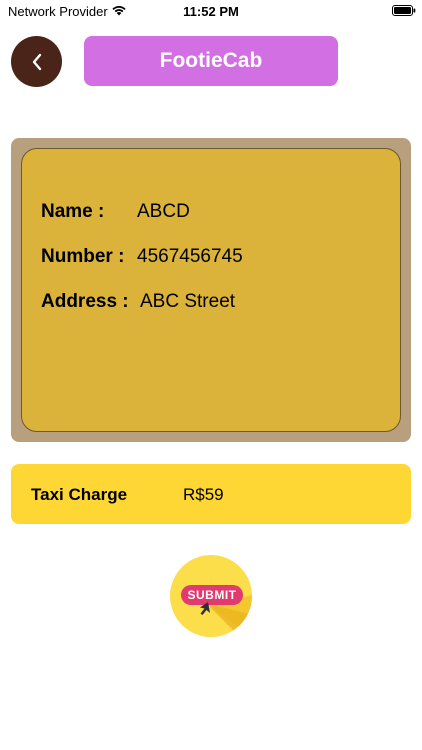 This screenshot has width=422, height=750. What do you see at coordinates (83, 256) in the screenshot?
I see `number-label: Number :` at bounding box center [83, 256].